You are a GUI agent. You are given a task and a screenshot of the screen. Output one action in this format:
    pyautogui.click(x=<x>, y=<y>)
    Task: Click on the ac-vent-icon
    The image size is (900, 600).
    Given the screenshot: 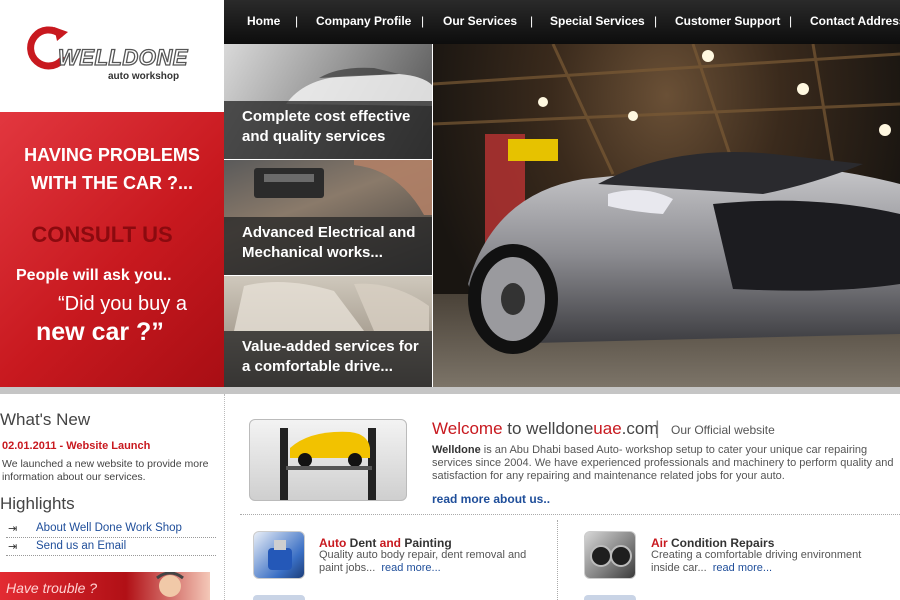 What is the action you would take?
    pyautogui.click(x=610, y=555)
    